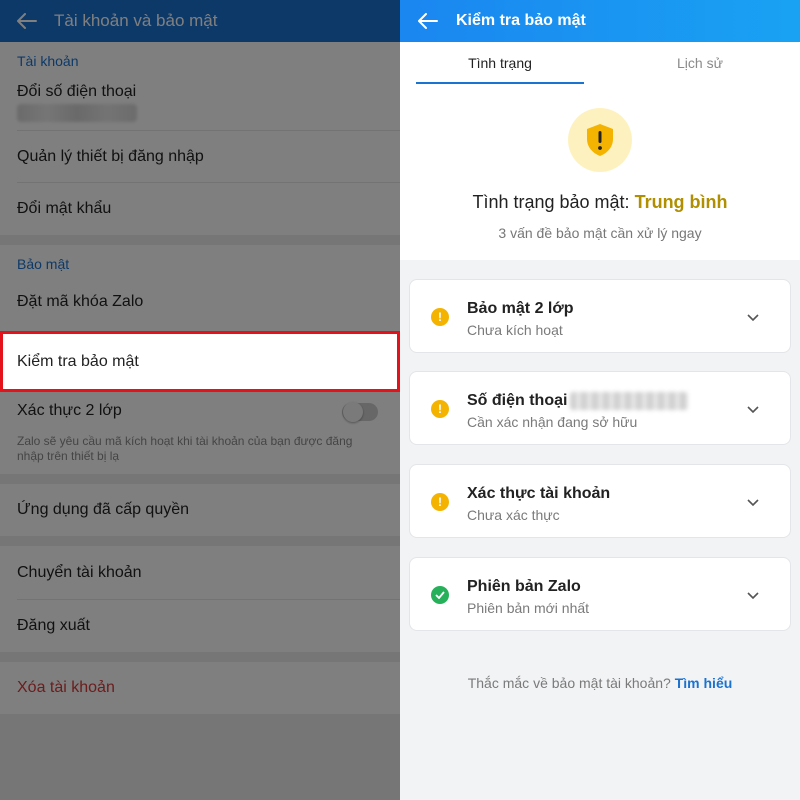 The height and width of the screenshot is (800, 800). I want to click on menu-item-manage-devices: Quản lý thiết bị đăng nhập, so click(200, 157).